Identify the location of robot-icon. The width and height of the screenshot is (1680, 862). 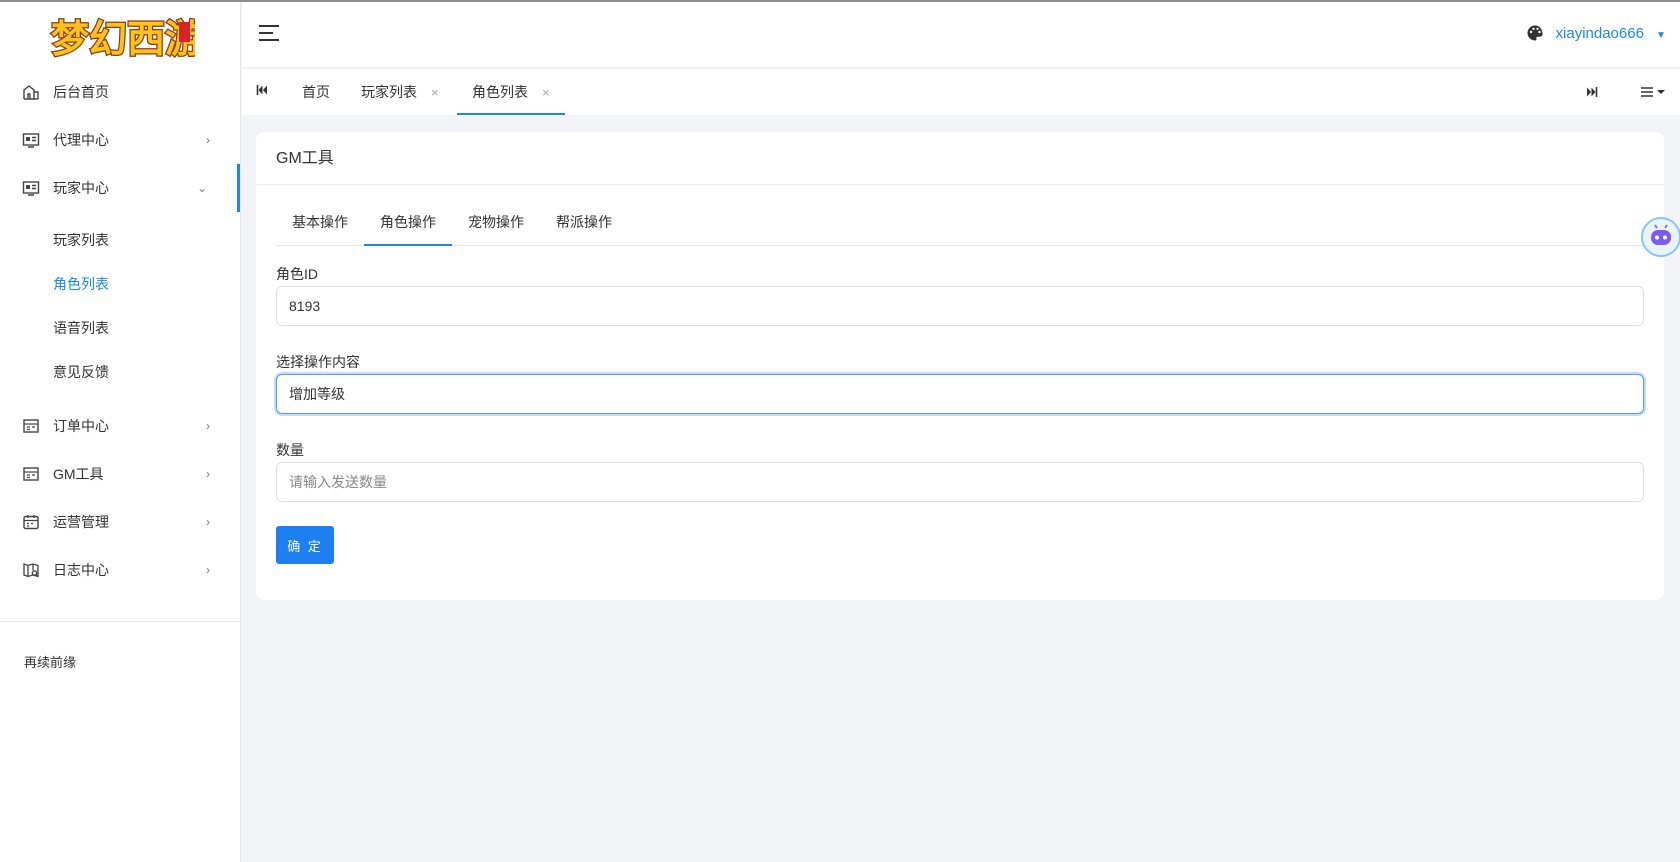
(1661, 234).